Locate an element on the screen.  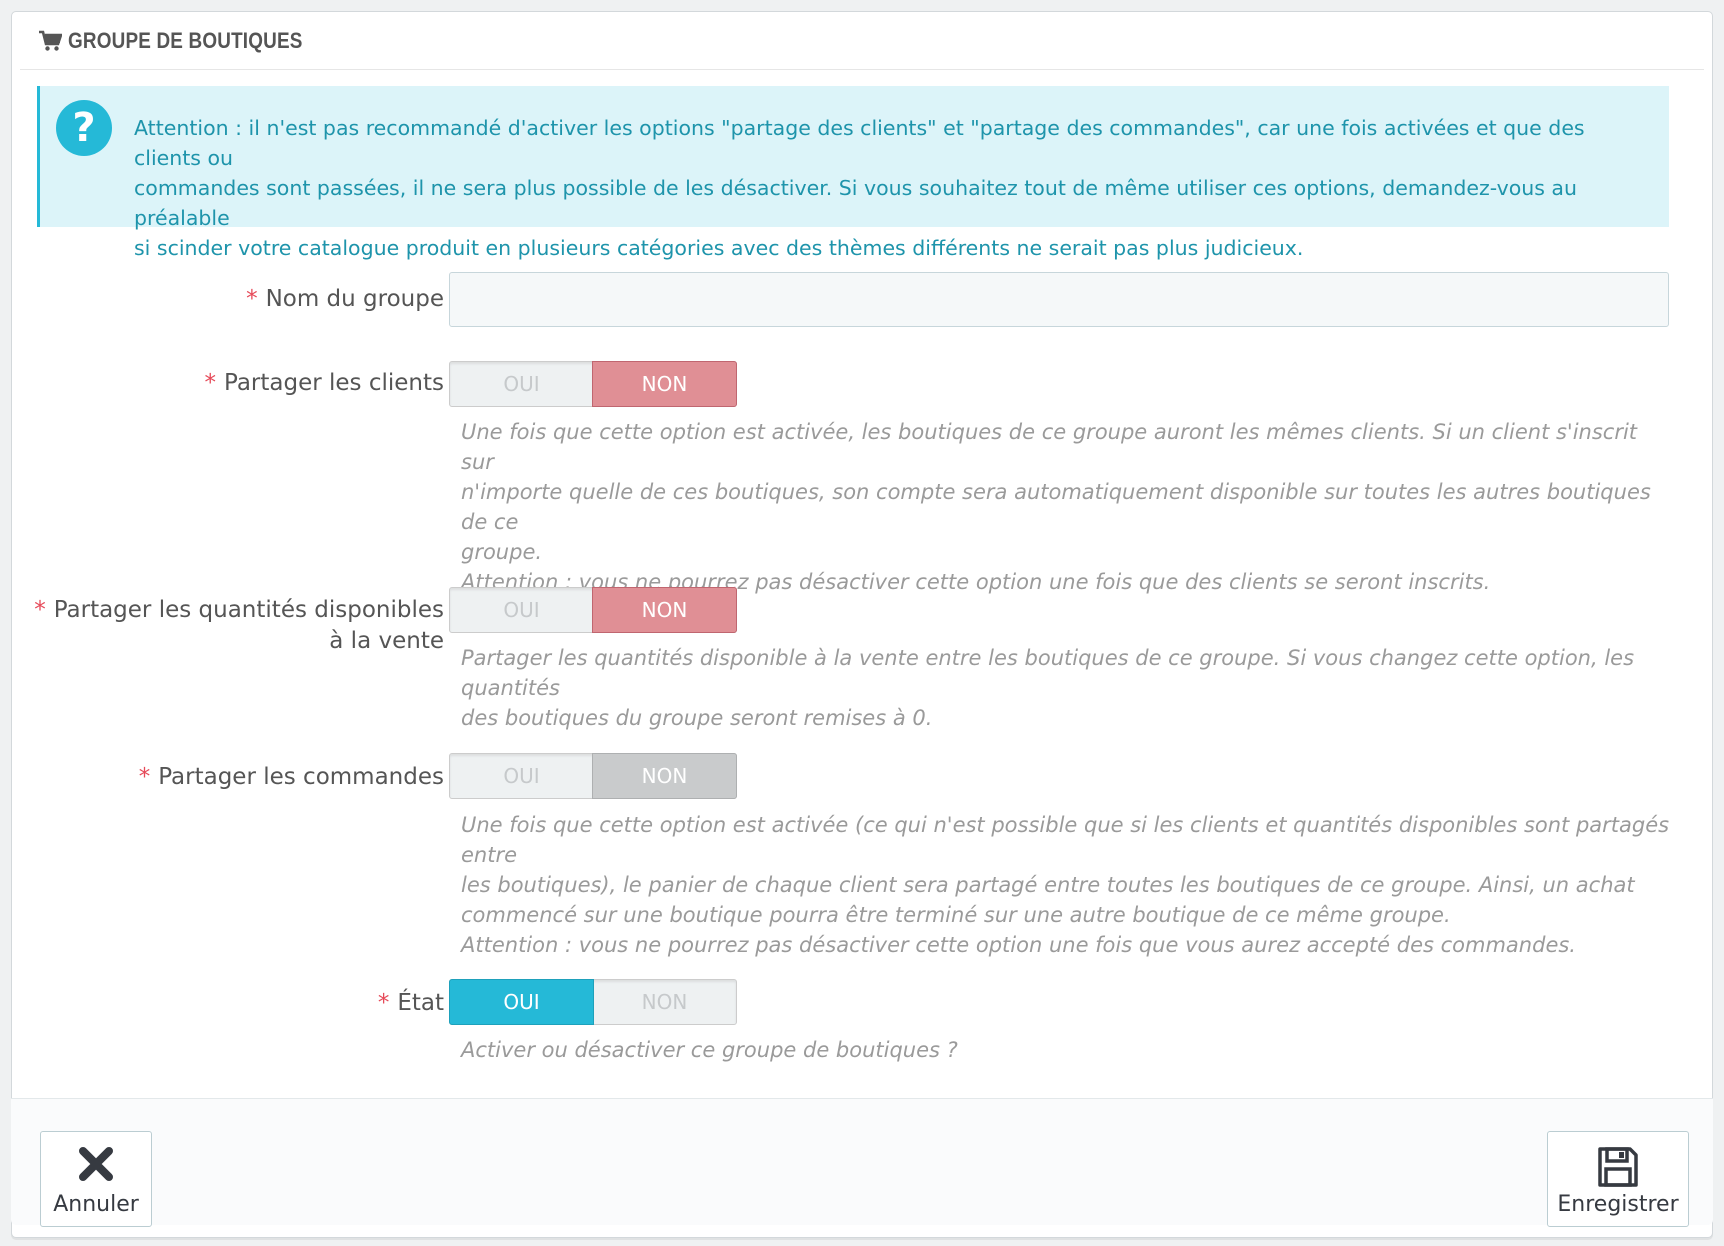
close-icon is located at coordinates (96, 1164).